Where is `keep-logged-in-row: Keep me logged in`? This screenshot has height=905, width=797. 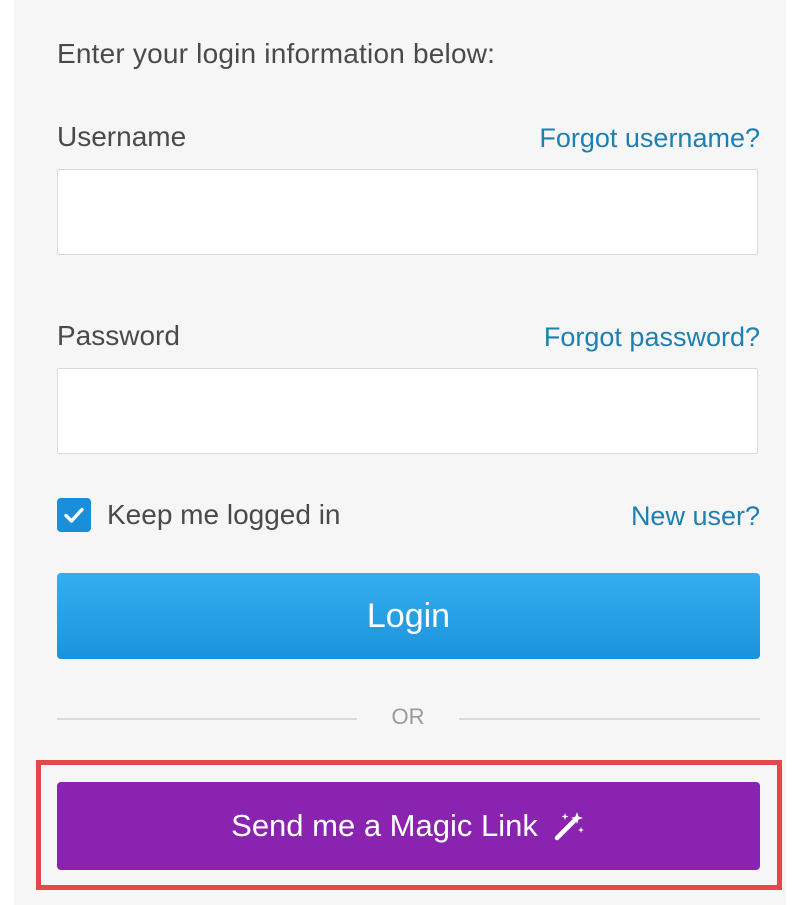 keep-logged-in-row: Keep me logged in is located at coordinates (199, 515).